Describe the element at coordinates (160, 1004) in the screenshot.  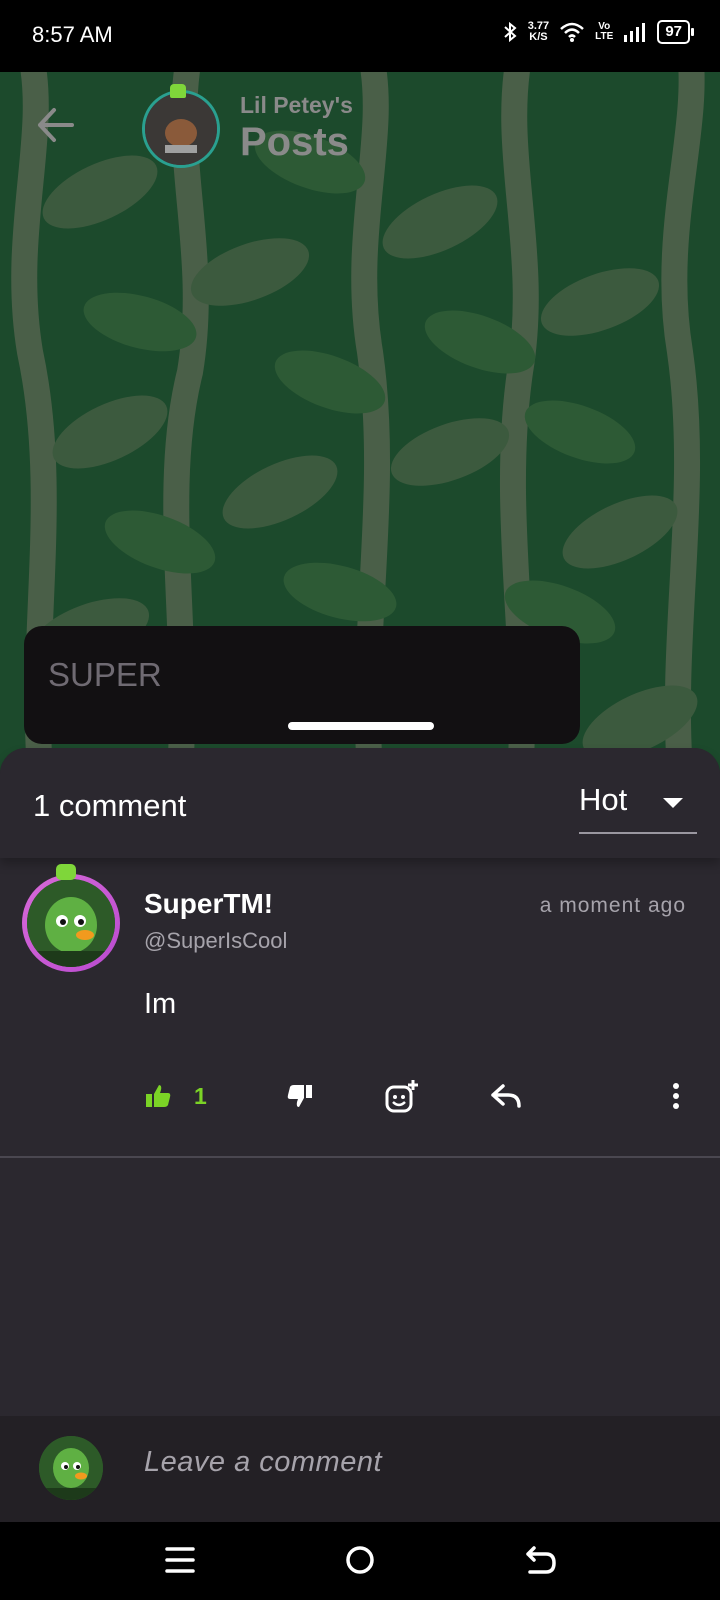
I see `comment-body: Im` at that location.